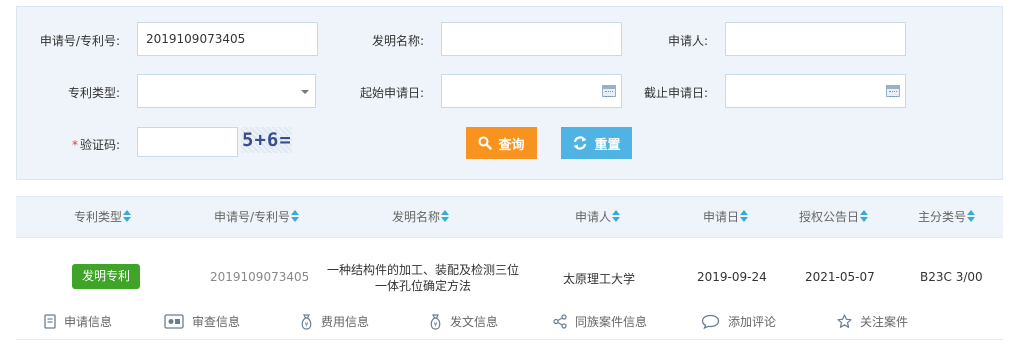 The image size is (1014, 353). I want to click on action-label: 审查信息, so click(216, 321).